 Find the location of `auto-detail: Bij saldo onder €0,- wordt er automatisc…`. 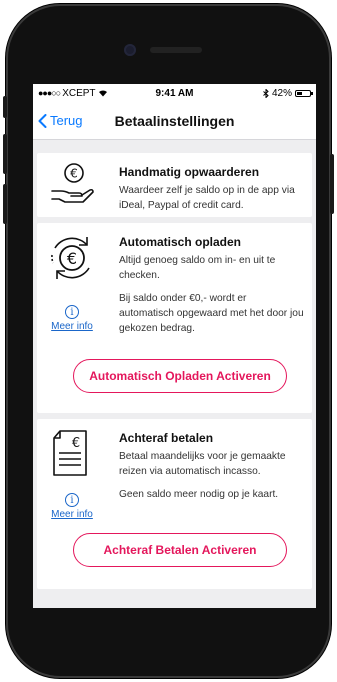

auto-detail: Bij saldo onder €0,- wordt er automatisc… is located at coordinates (211, 313).